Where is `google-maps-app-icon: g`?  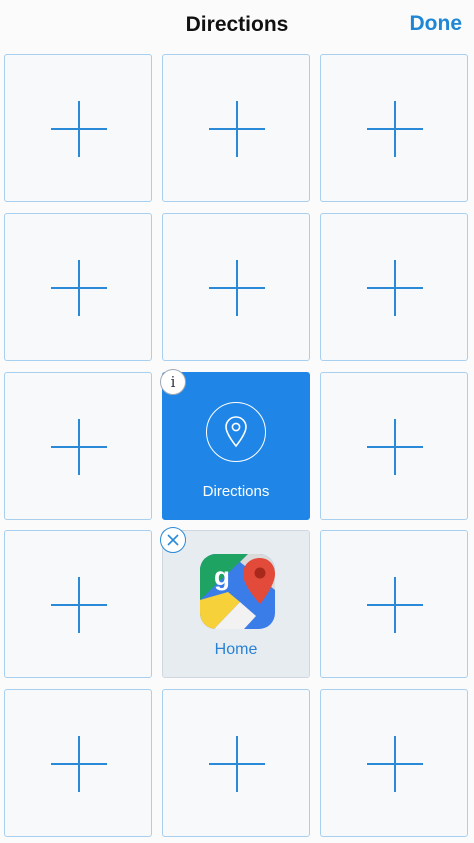
google-maps-app-icon: g is located at coordinates (237, 591).